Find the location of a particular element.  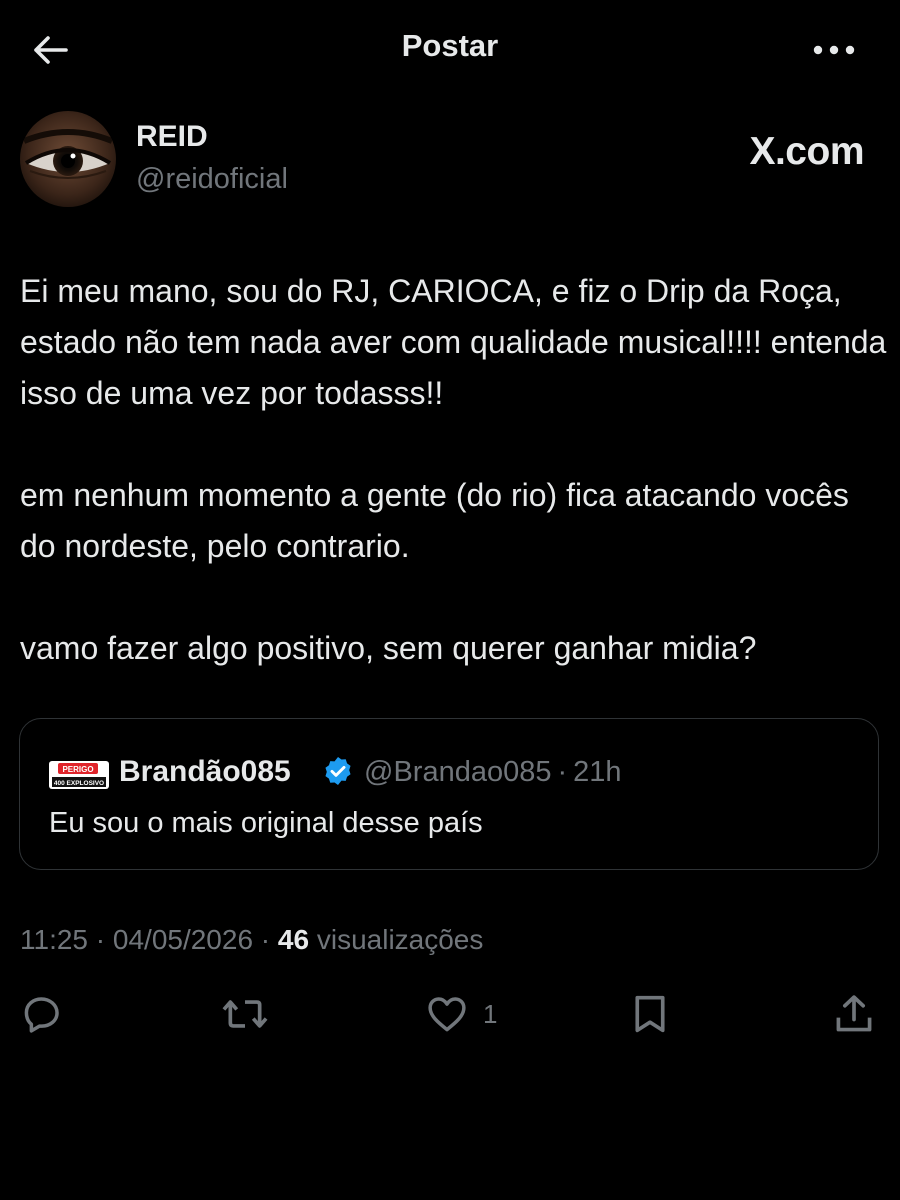

quoted-author-handle: @Brandao085 is located at coordinates (458, 772).